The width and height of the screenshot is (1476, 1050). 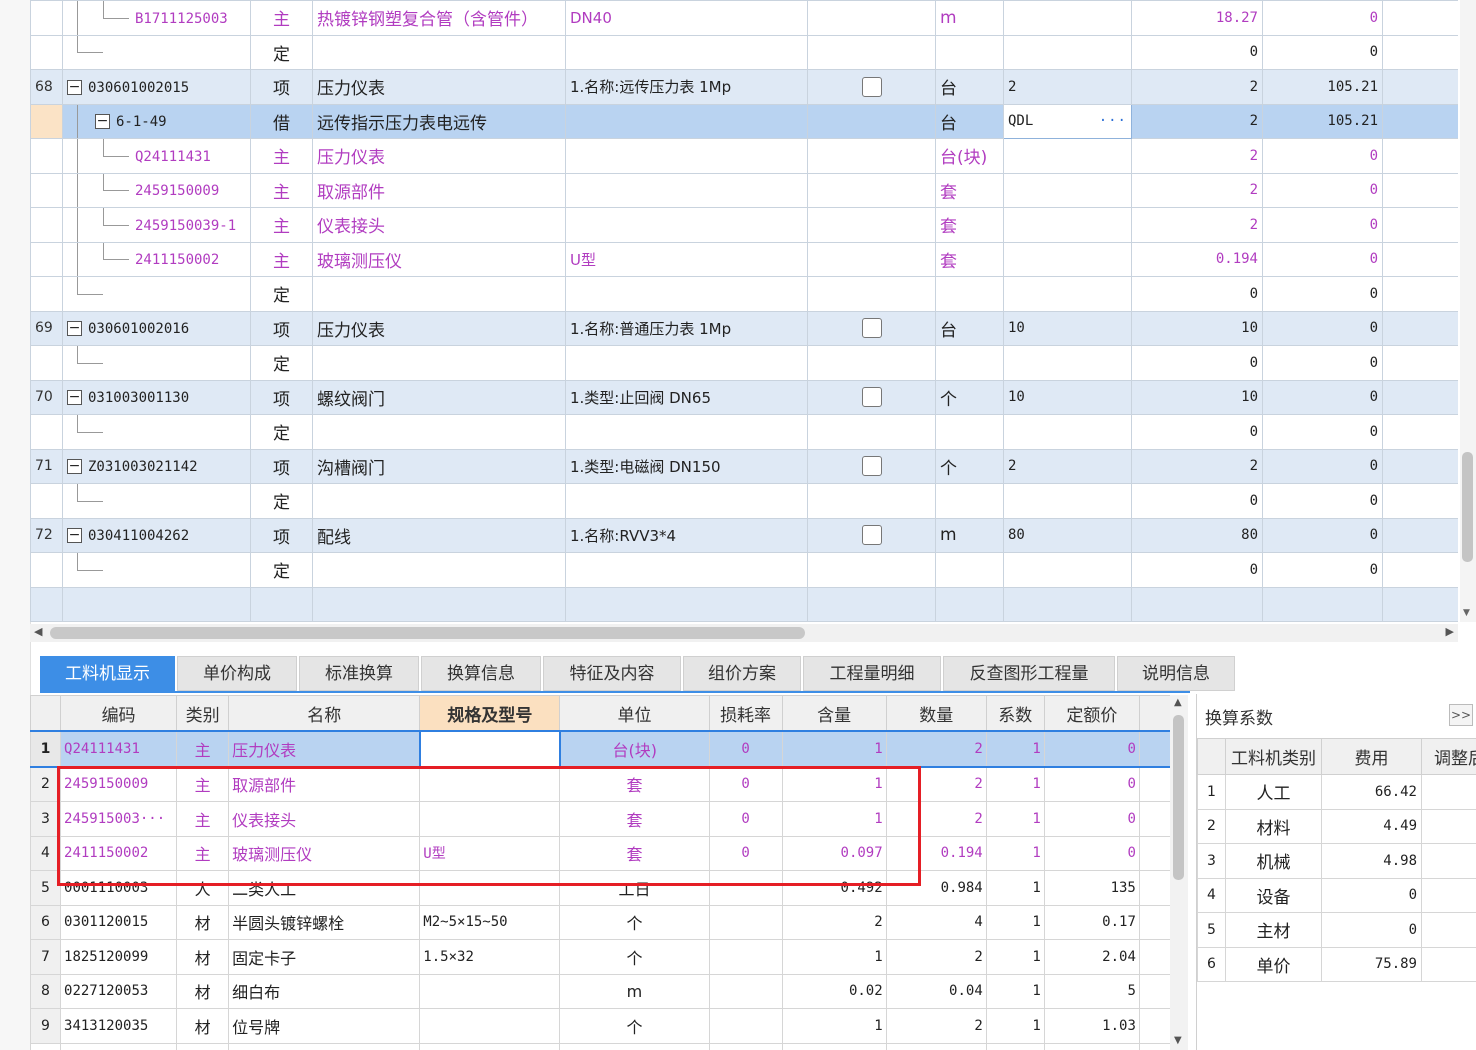 I want to click on material-row: B1711125003 主 热镀锌钢塑复合管（含管件） DN40 m 18.27 0, so click(x=744, y=18).